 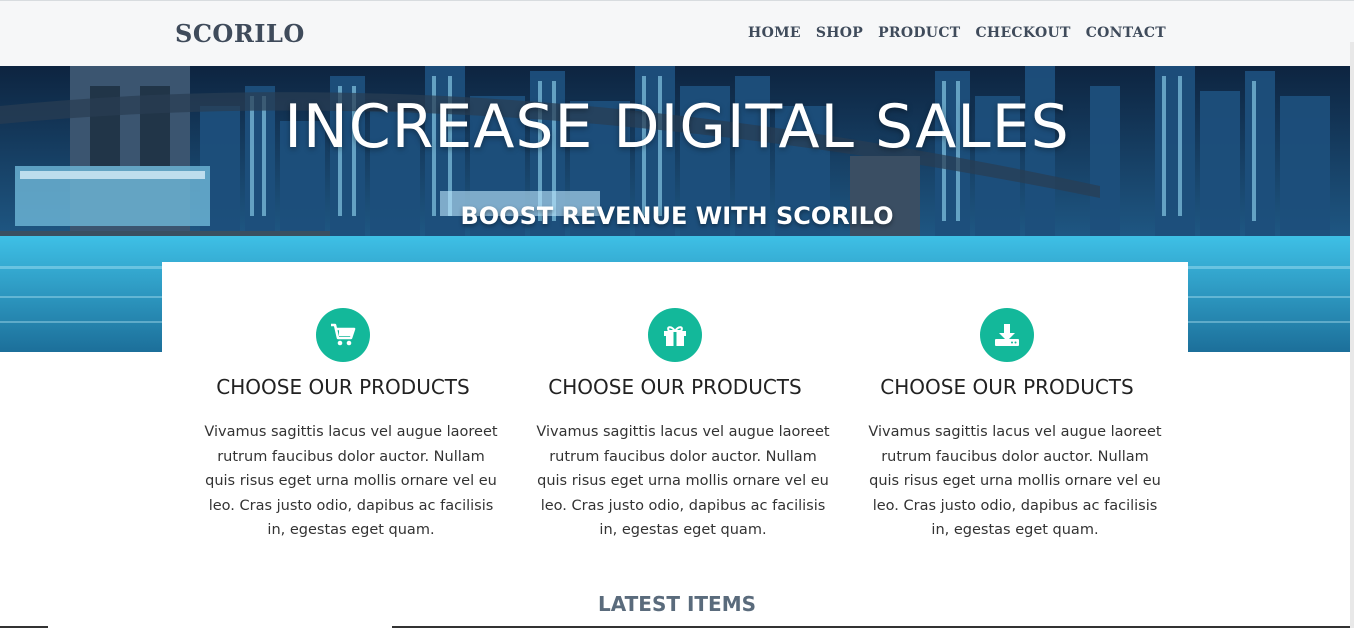 What do you see at coordinates (919, 33) in the screenshot?
I see `nav-product: PRODUCT` at bounding box center [919, 33].